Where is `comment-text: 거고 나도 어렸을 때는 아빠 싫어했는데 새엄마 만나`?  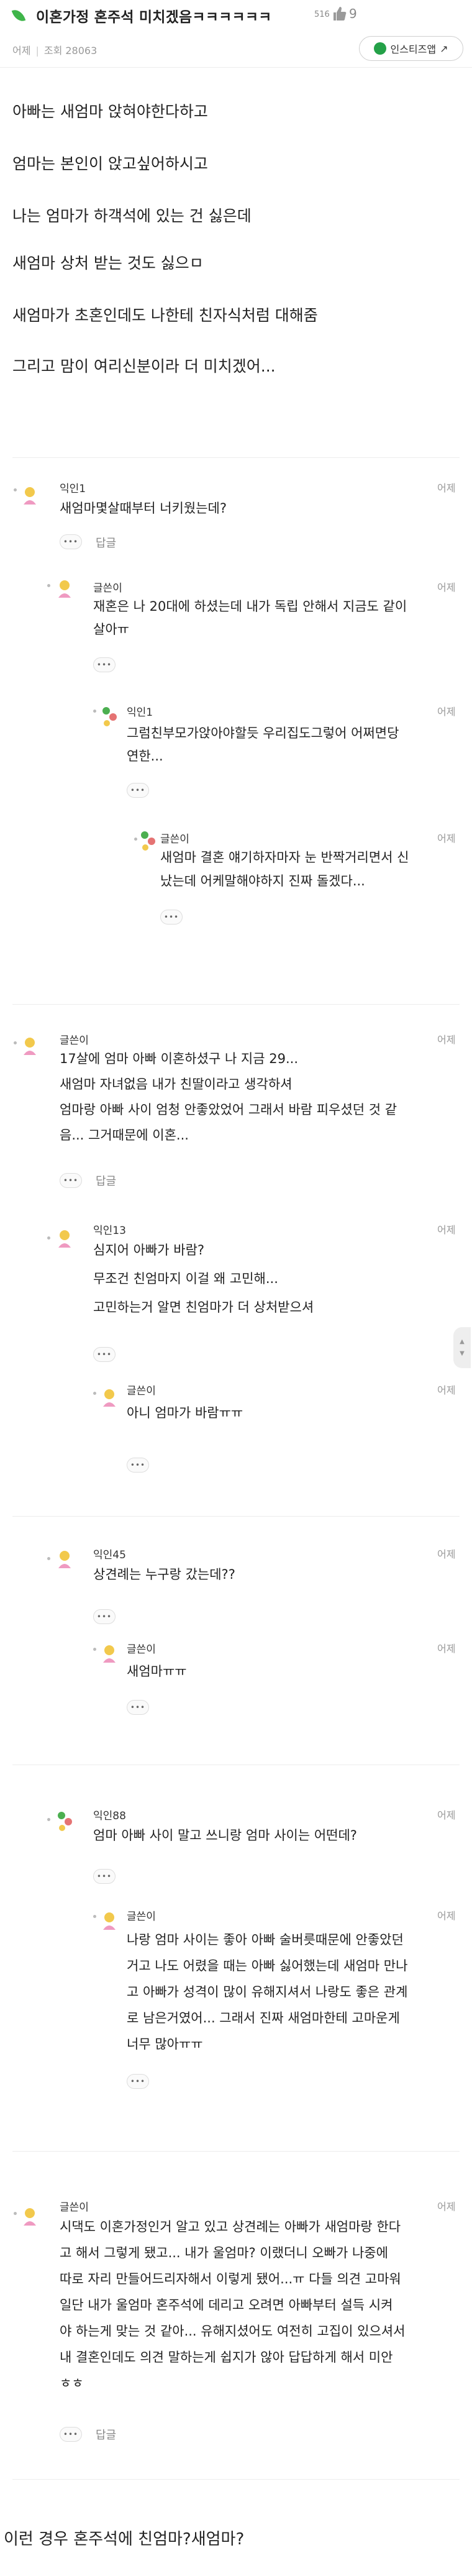
comment-text: 거고 나도 어렸을 때는 아빠 싫어했는데 새엄마 만나 is located at coordinates (267, 1965).